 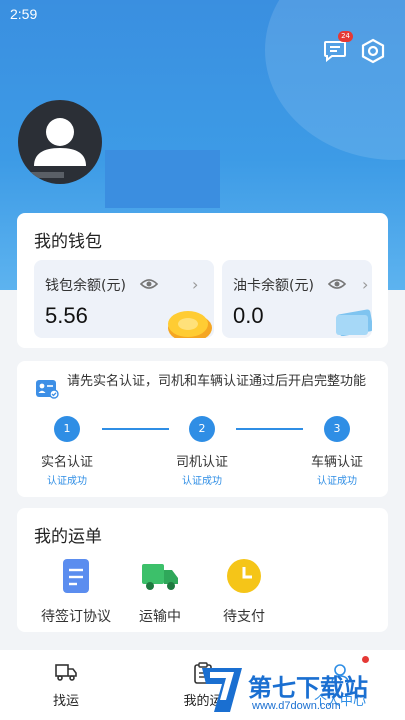 What do you see at coordinates (24, 14) in the screenshot?
I see `status-time: 2:59` at bounding box center [24, 14].